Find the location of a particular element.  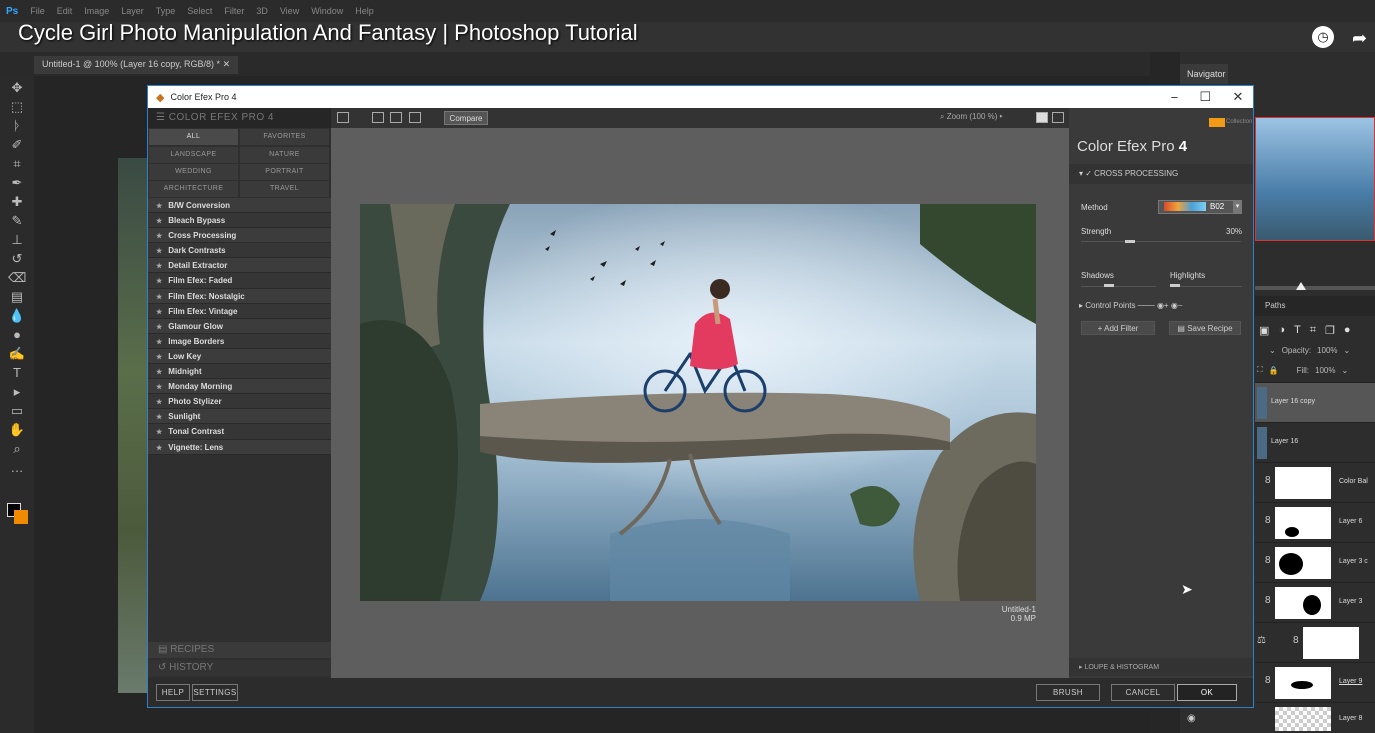

watch-later-icon: ◷ is located at coordinates (1323, 37).